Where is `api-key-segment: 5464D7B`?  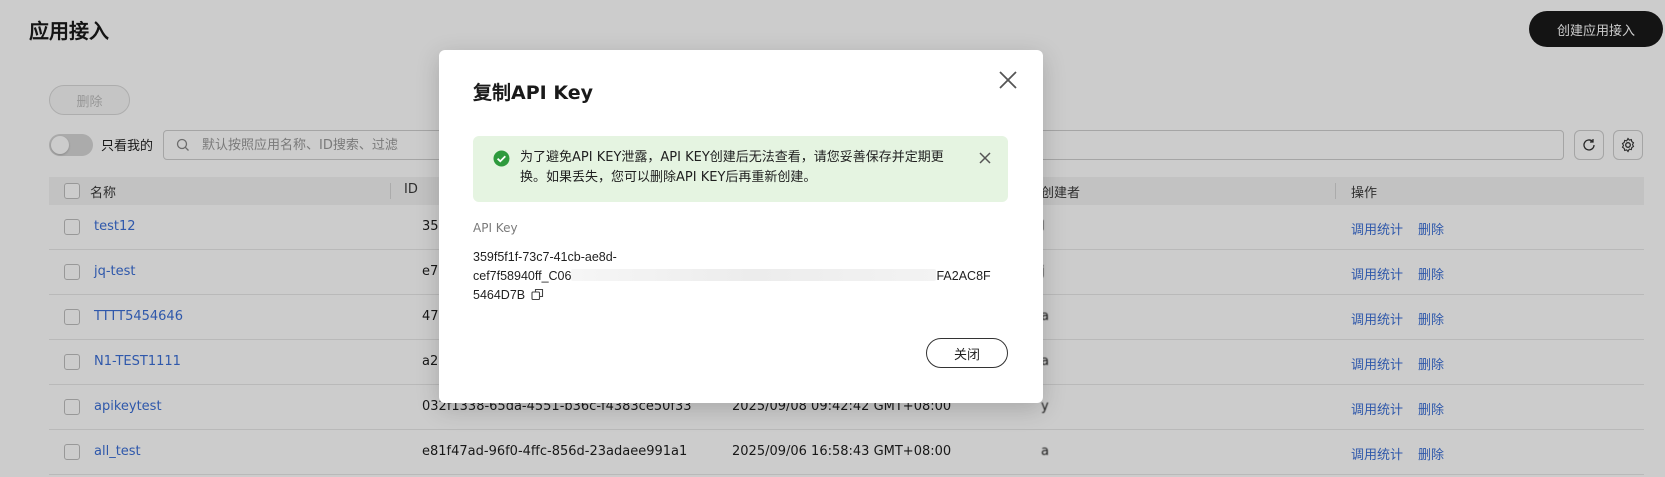 api-key-segment: 5464D7B is located at coordinates (499, 295).